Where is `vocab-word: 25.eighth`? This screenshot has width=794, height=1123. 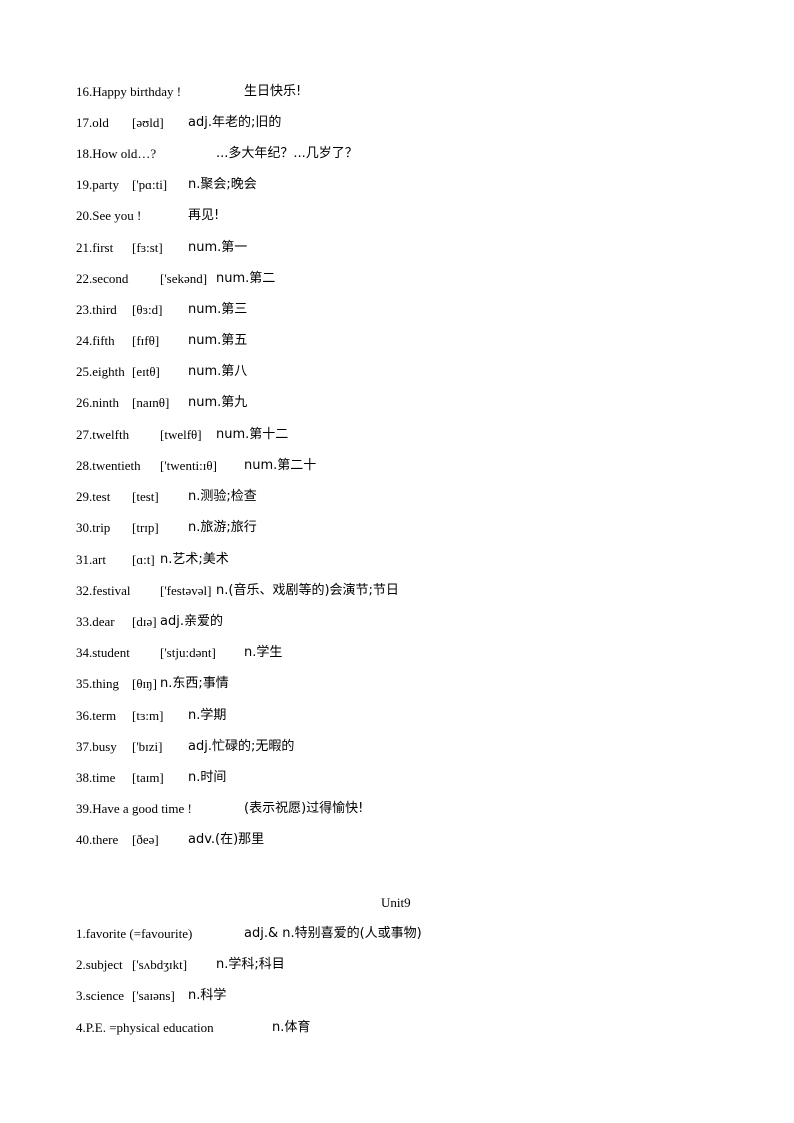
vocab-word: 25.eighth is located at coordinates (100, 371).